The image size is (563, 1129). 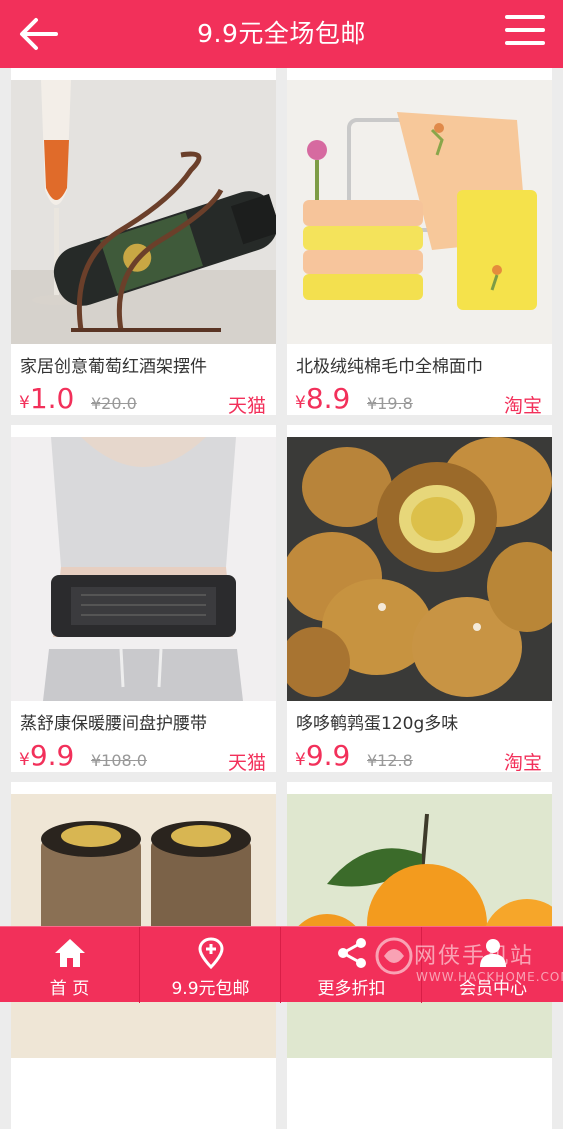 I want to click on product-name: 蒸舒康保暖腰间盘护腰带, so click(x=113, y=724).